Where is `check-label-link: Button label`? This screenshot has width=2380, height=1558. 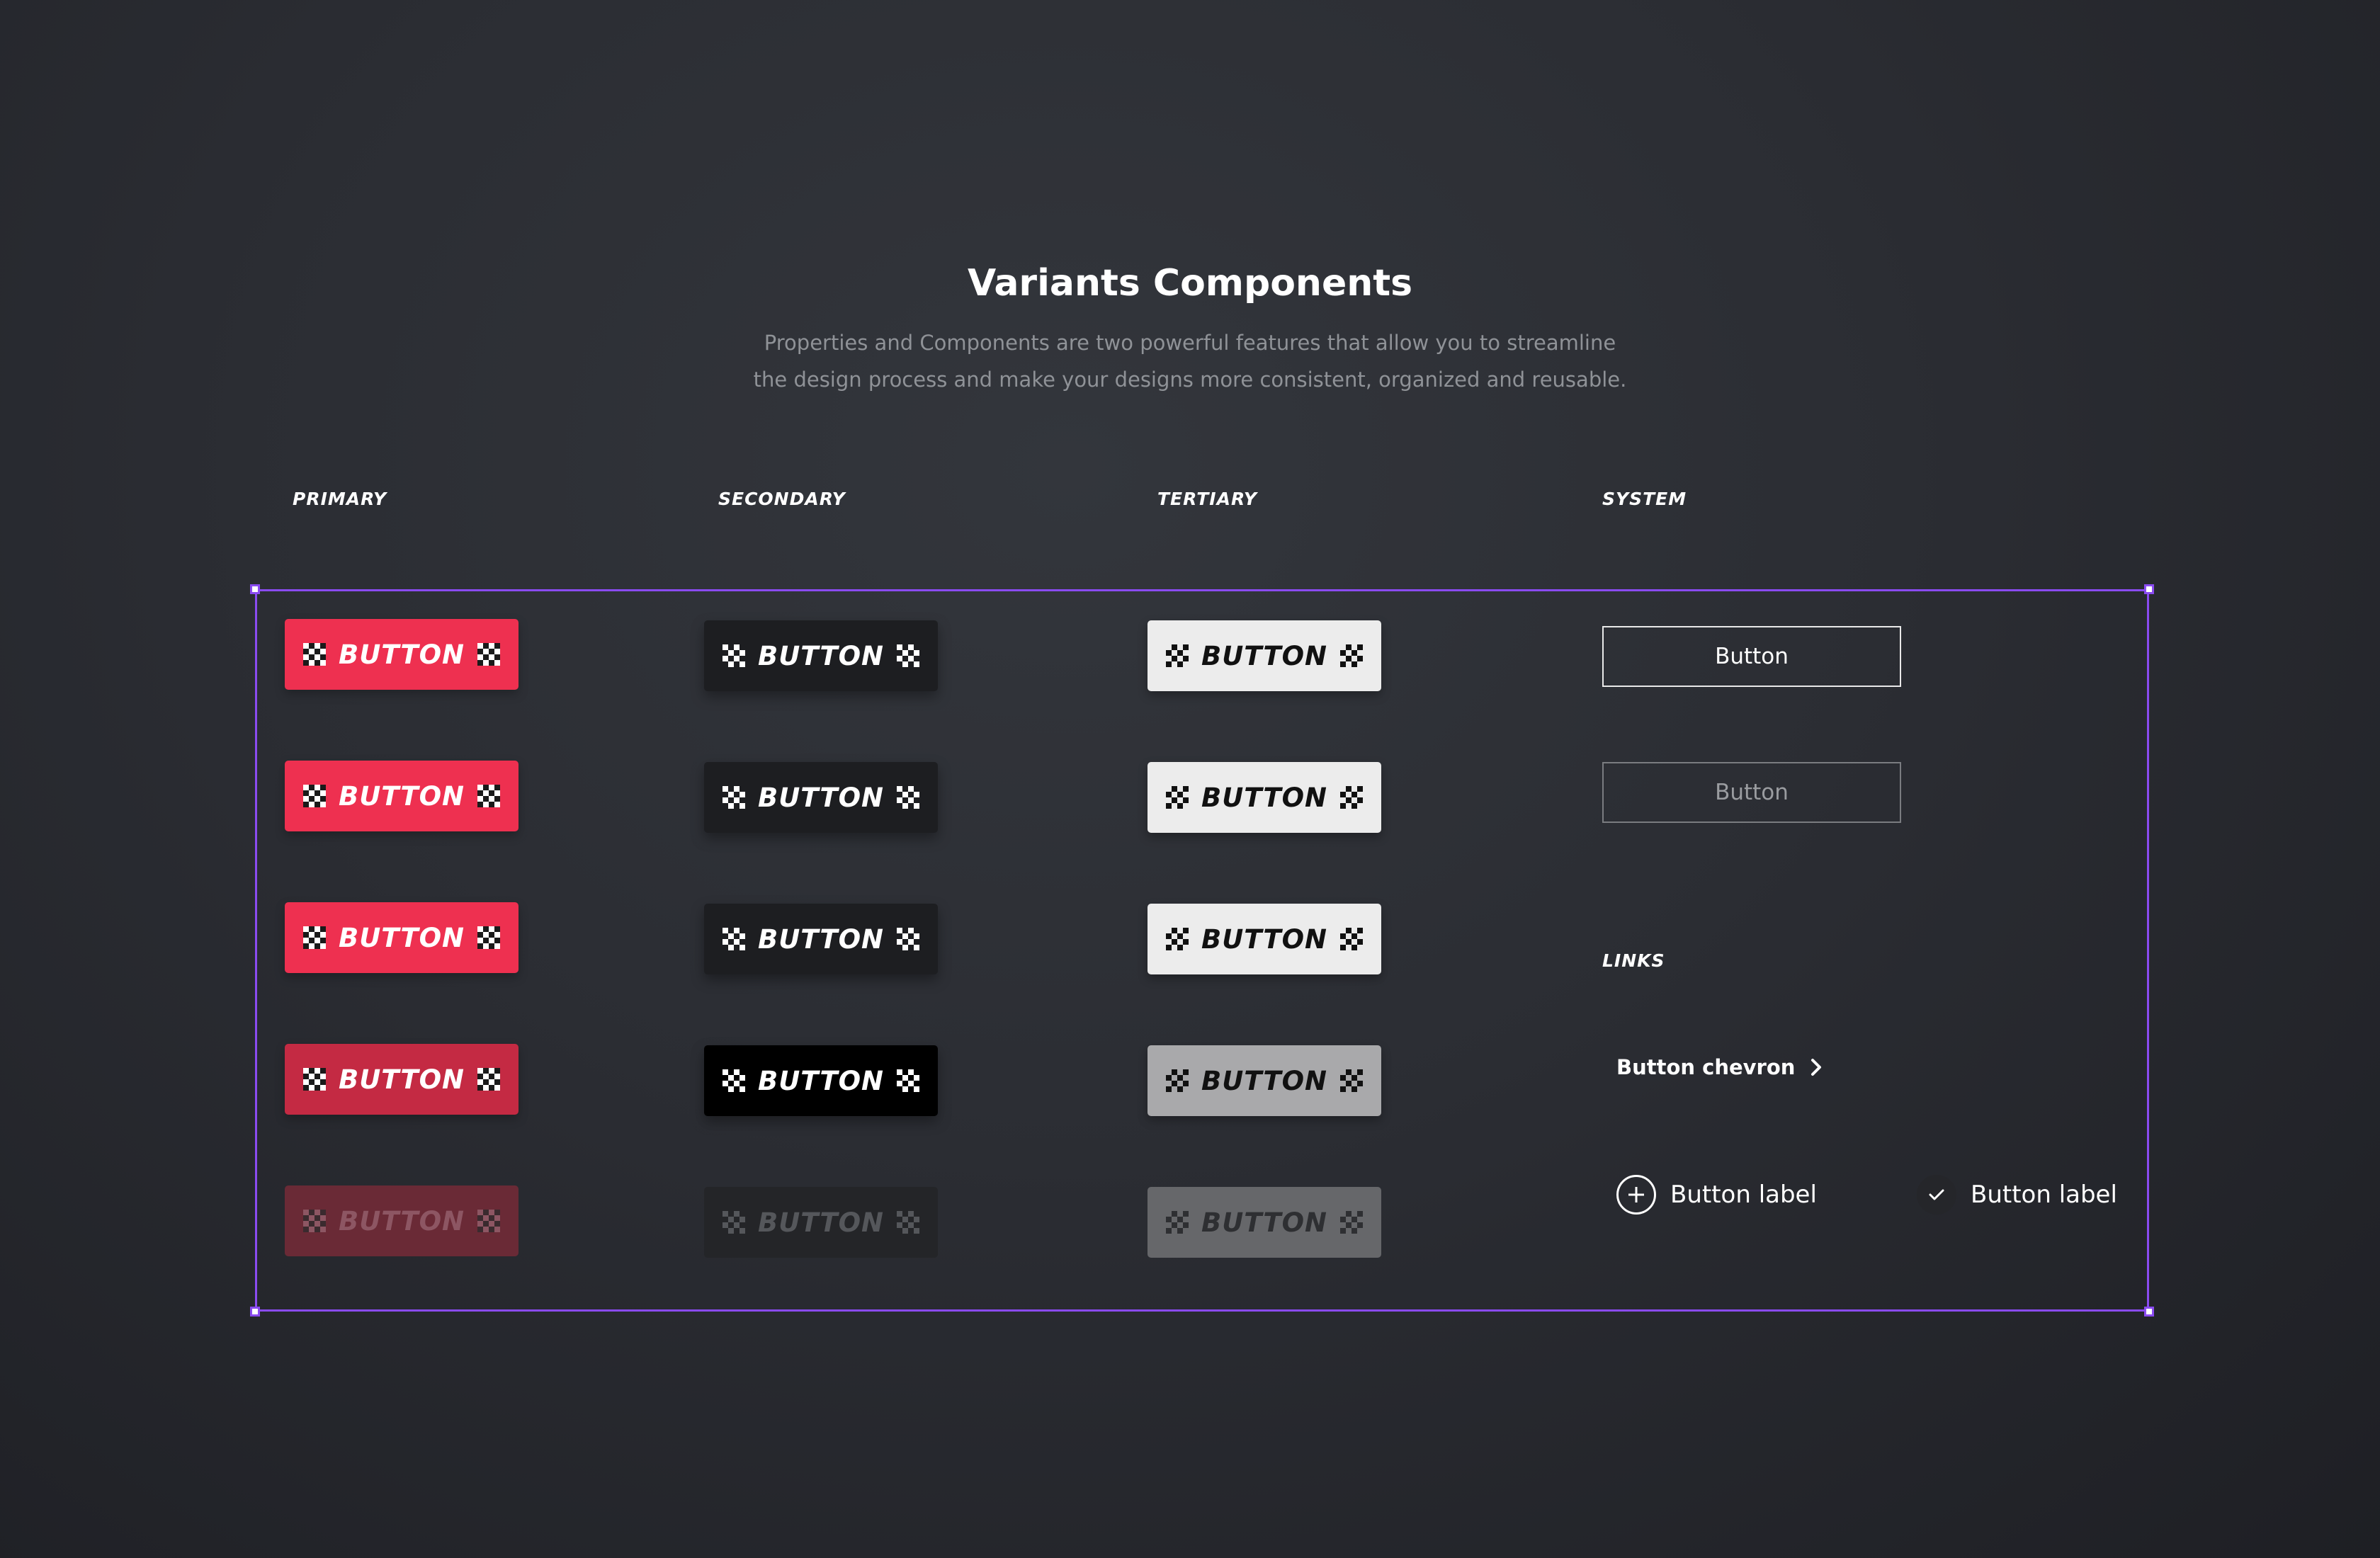
check-label-link: Button label is located at coordinates (2017, 1195).